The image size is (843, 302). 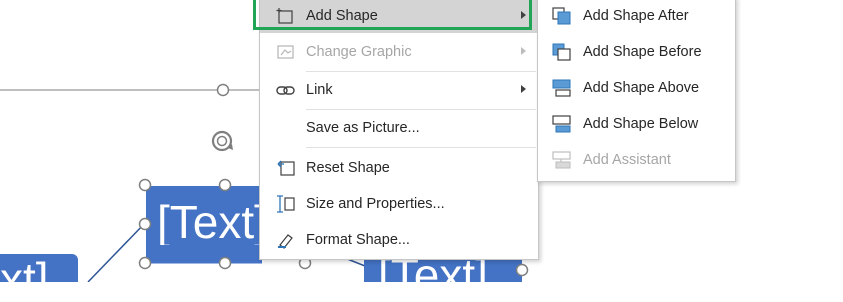 I want to click on connector-diagonal, so click(x=117, y=251).